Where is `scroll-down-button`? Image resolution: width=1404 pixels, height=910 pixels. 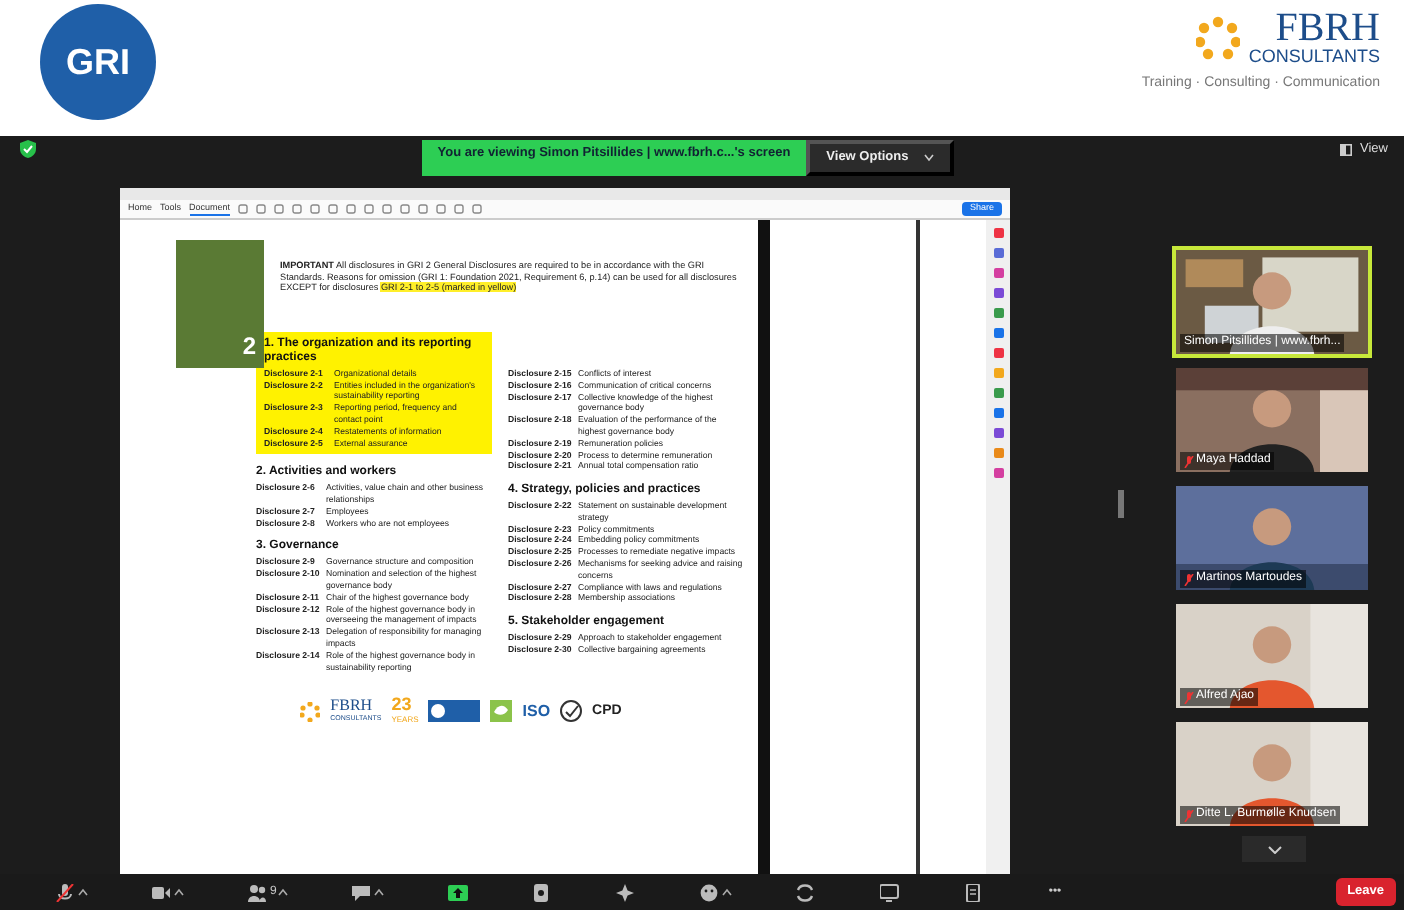 scroll-down-button is located at coordinates (1274, 849).